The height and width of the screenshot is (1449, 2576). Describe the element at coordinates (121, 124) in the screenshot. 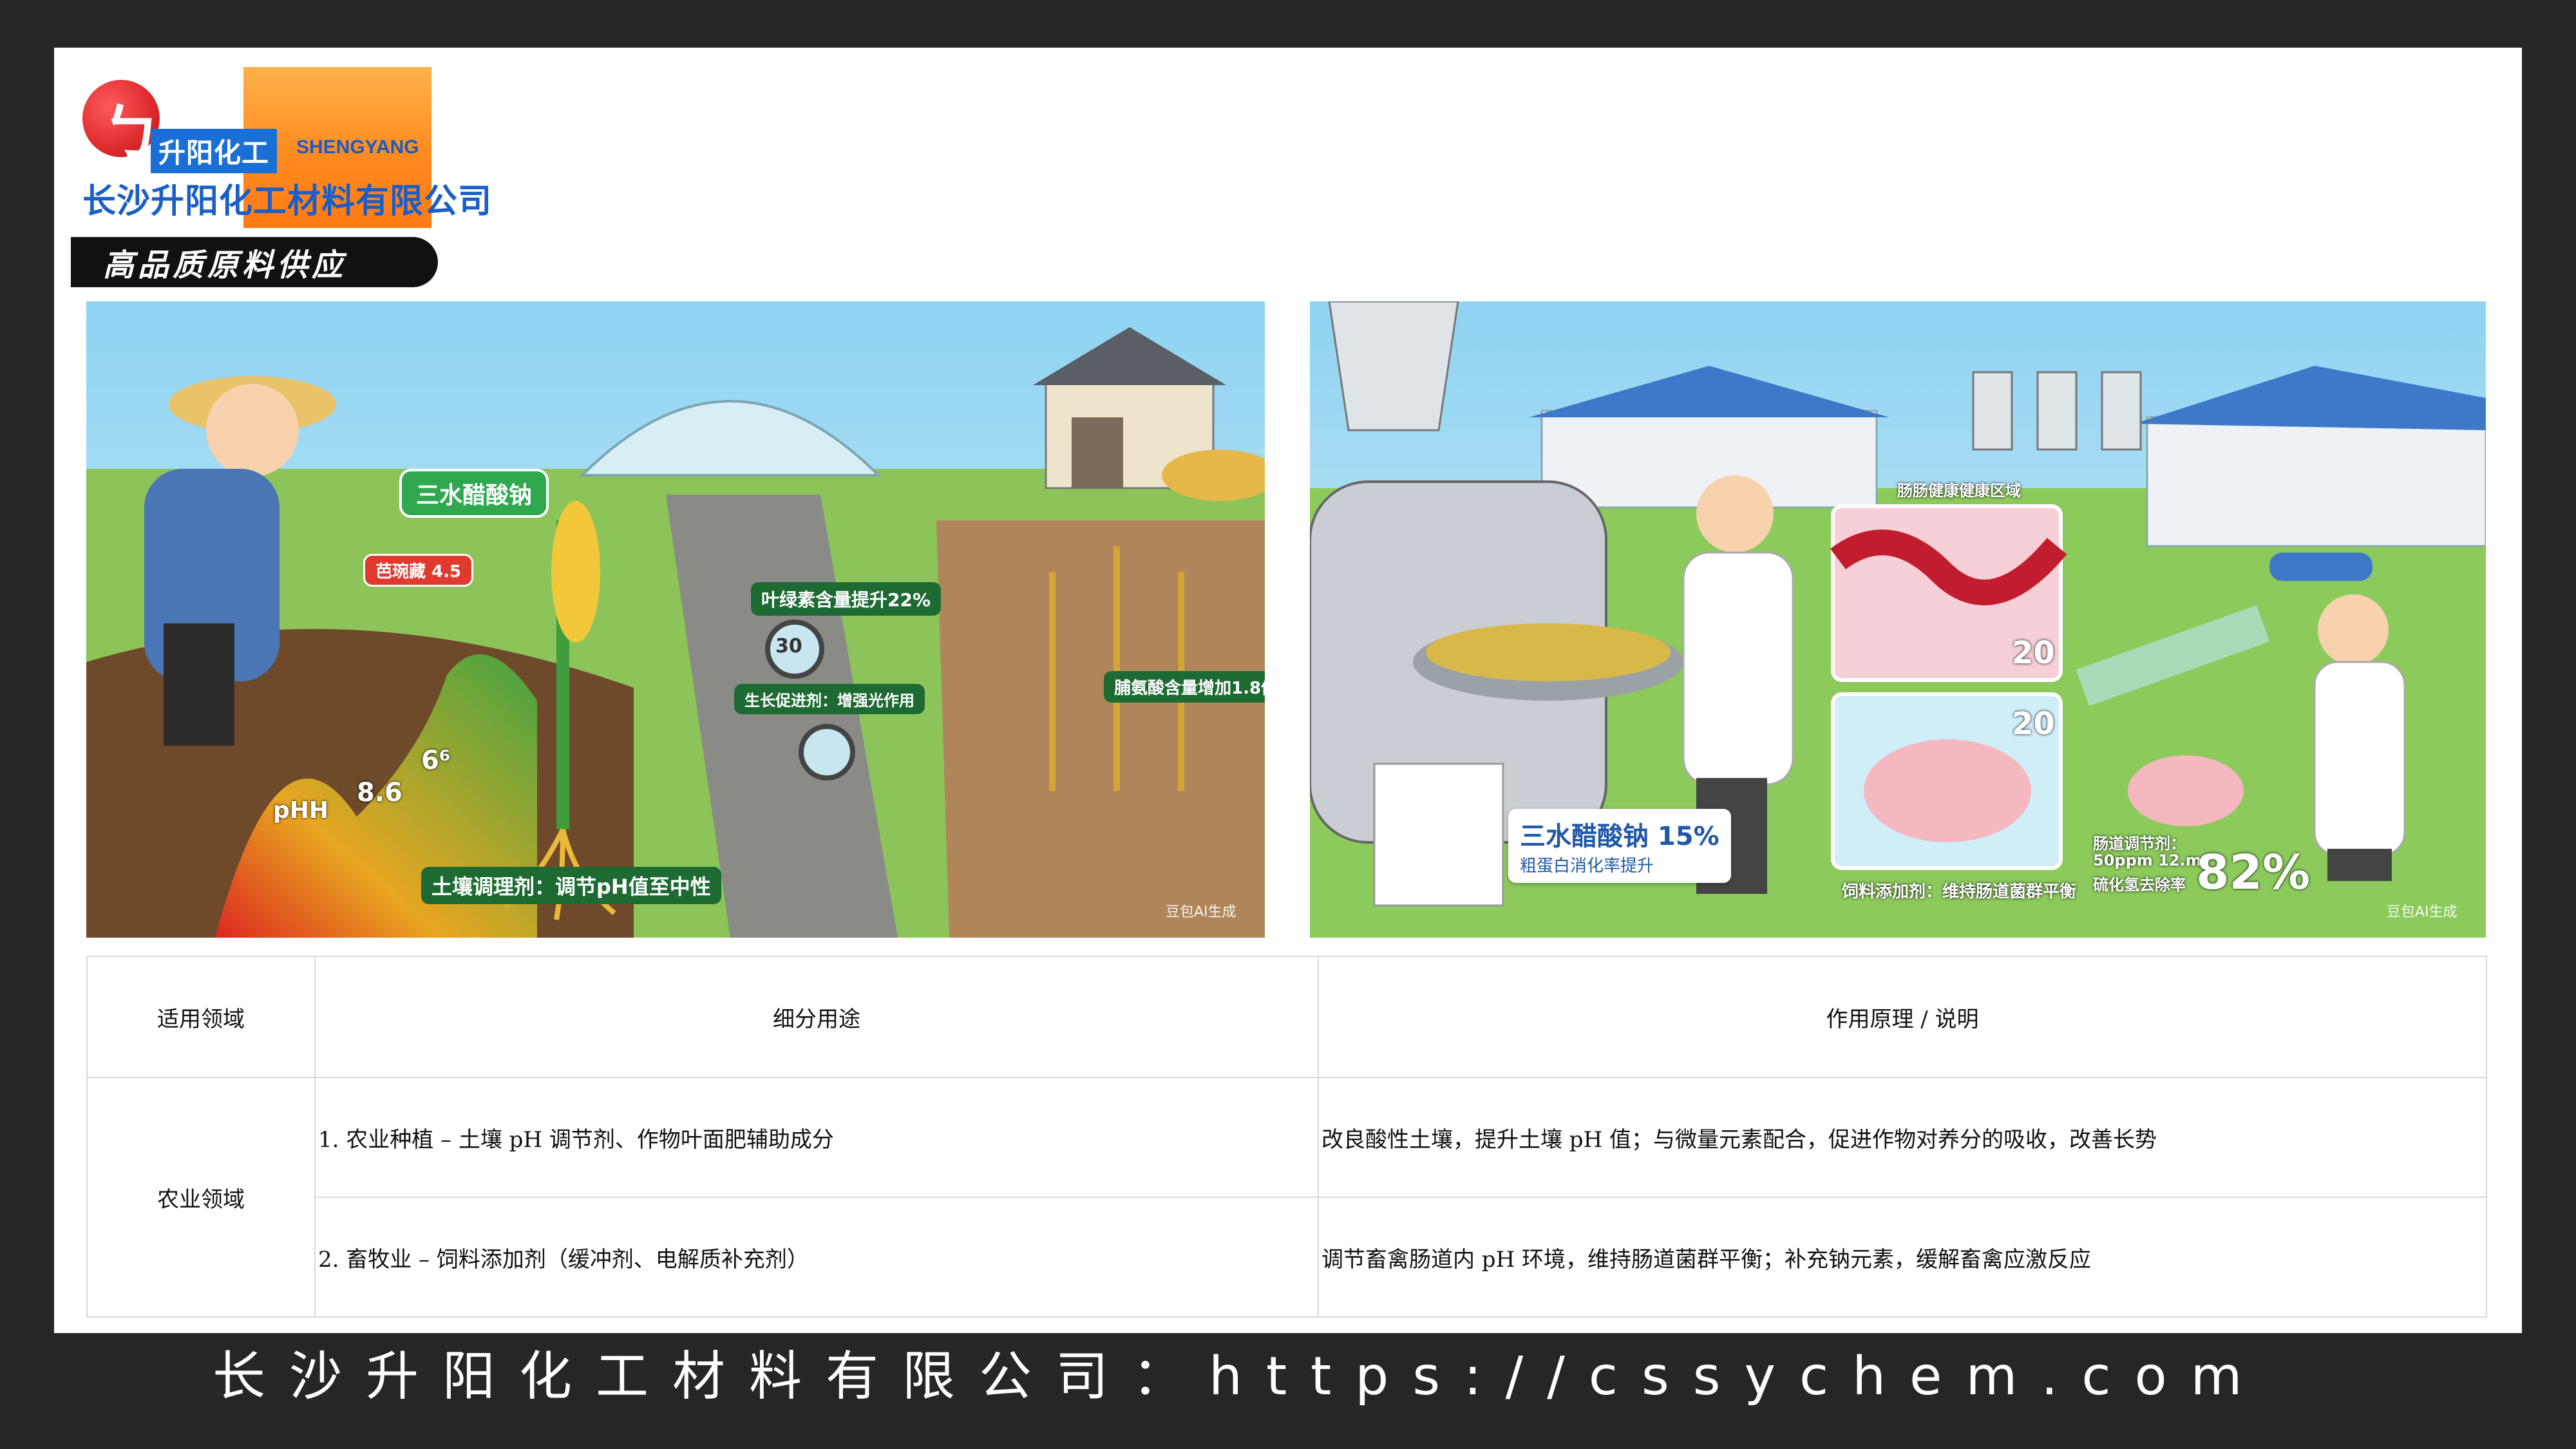

I see `logo-mark-icon: ㄅ` at that location.